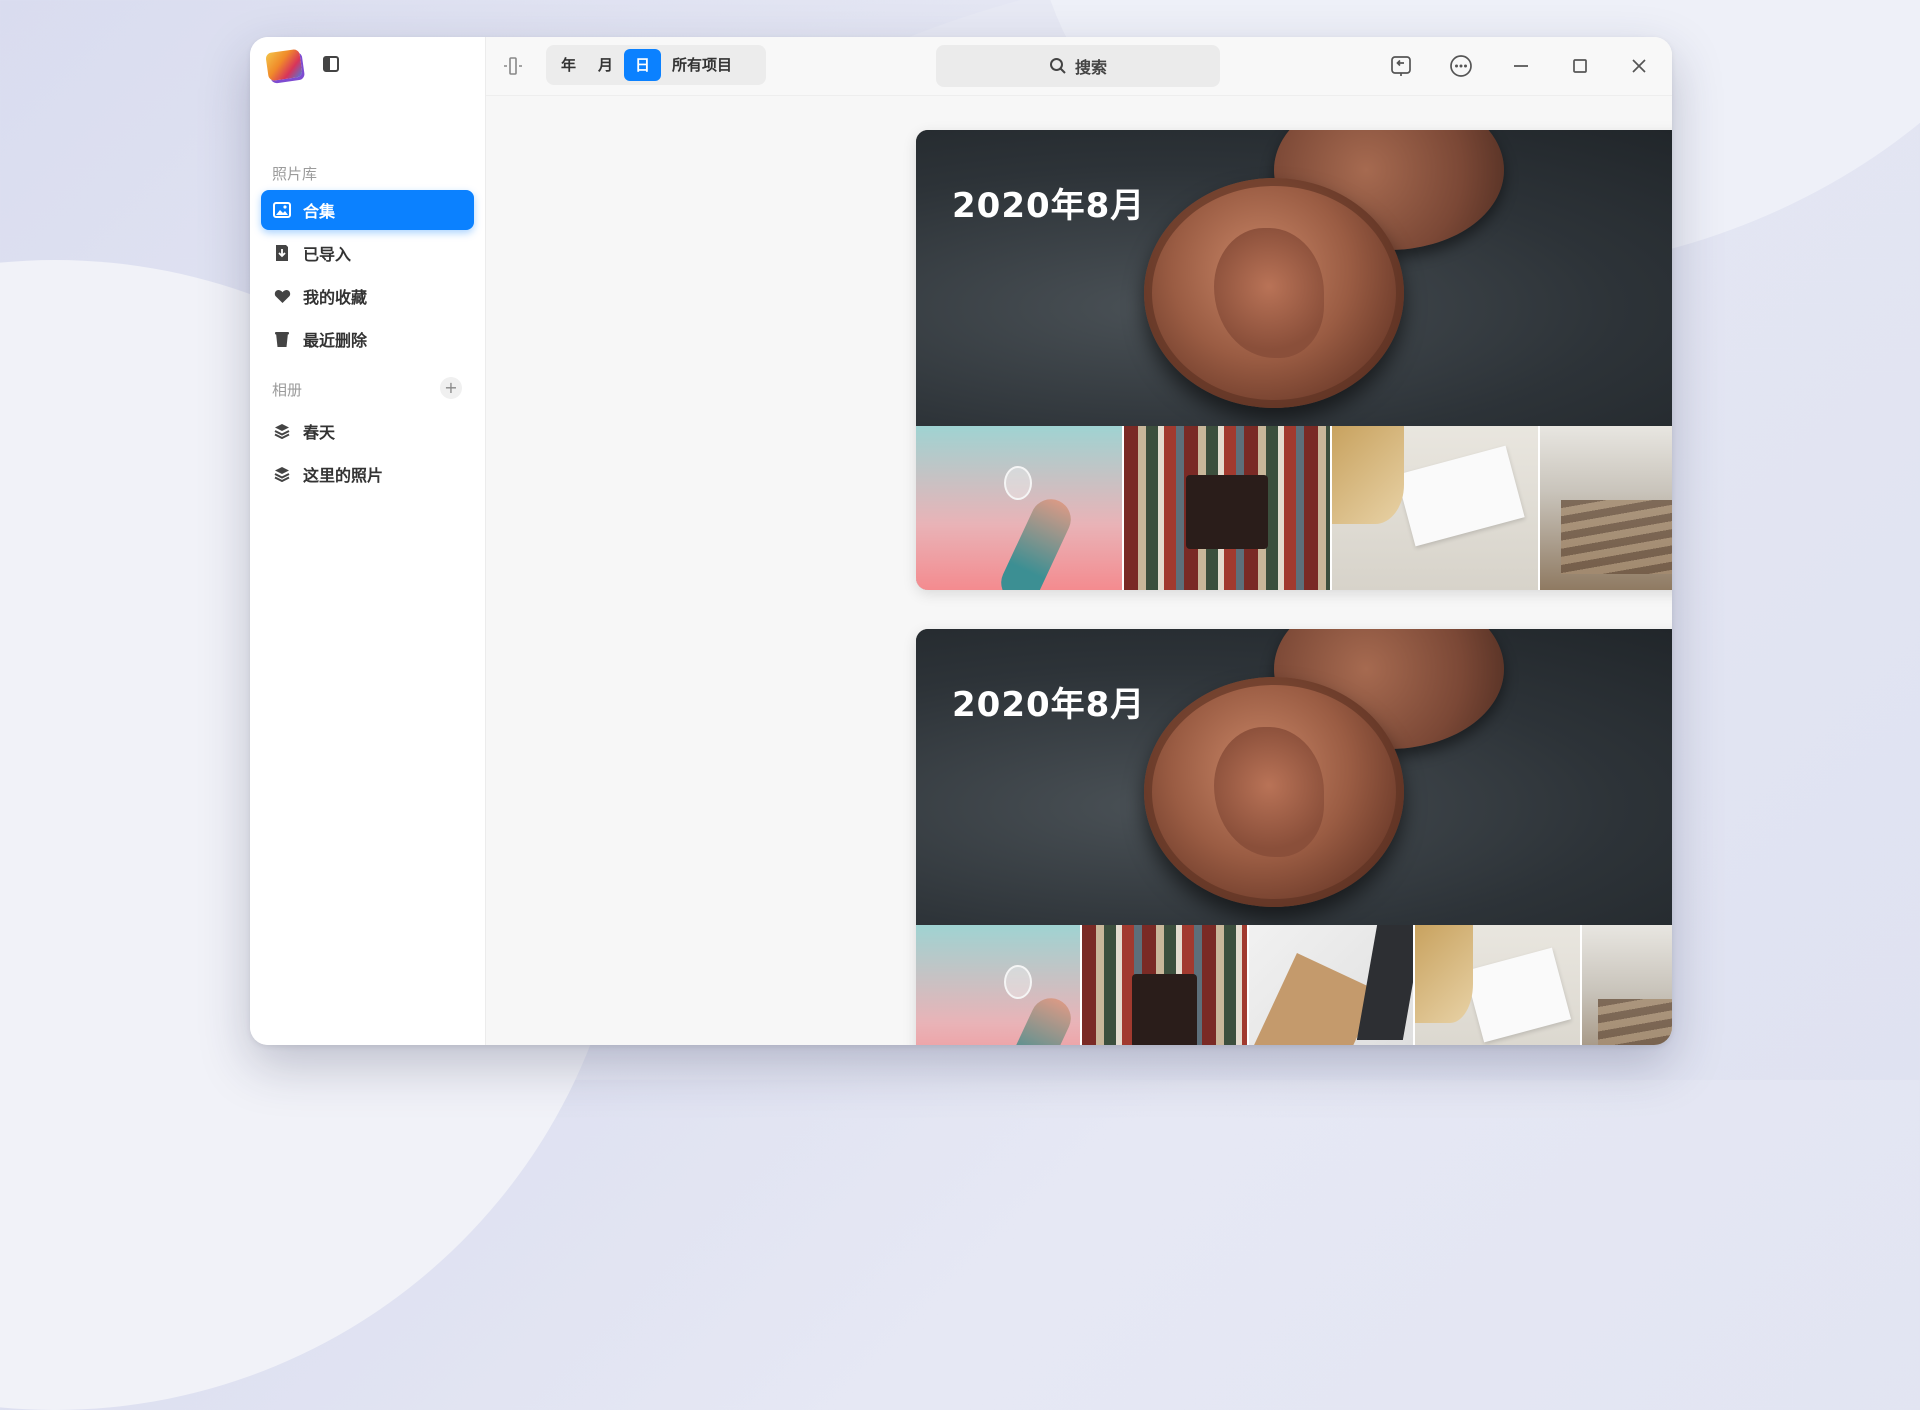 The height and width of the screenshot is (1410, 1920). What do you see at coordinates (343, 475) in the screenshot?
I see `sidebar-item-label: 这里的照片` at bounding box center [343, 475].